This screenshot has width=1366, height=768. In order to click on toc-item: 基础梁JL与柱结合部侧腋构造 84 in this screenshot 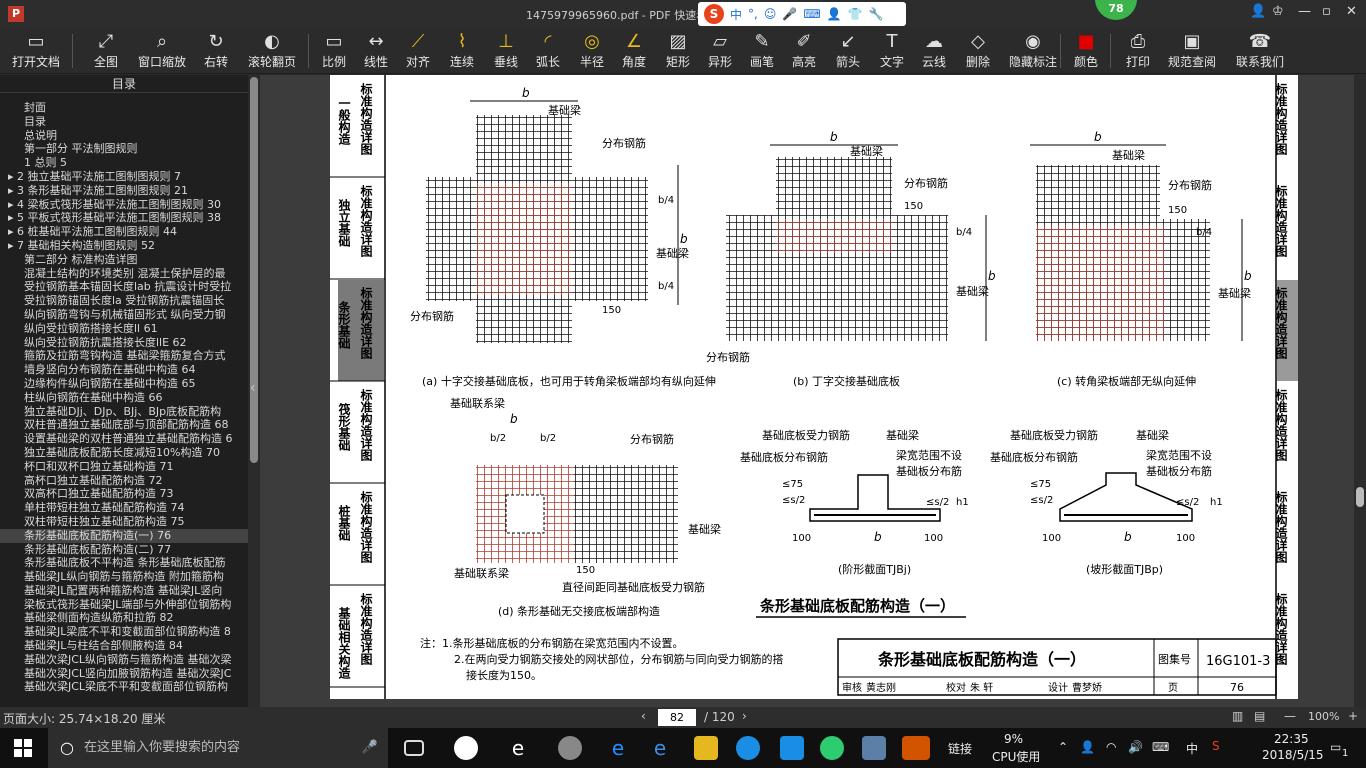, I will do `click(124, 646)`.